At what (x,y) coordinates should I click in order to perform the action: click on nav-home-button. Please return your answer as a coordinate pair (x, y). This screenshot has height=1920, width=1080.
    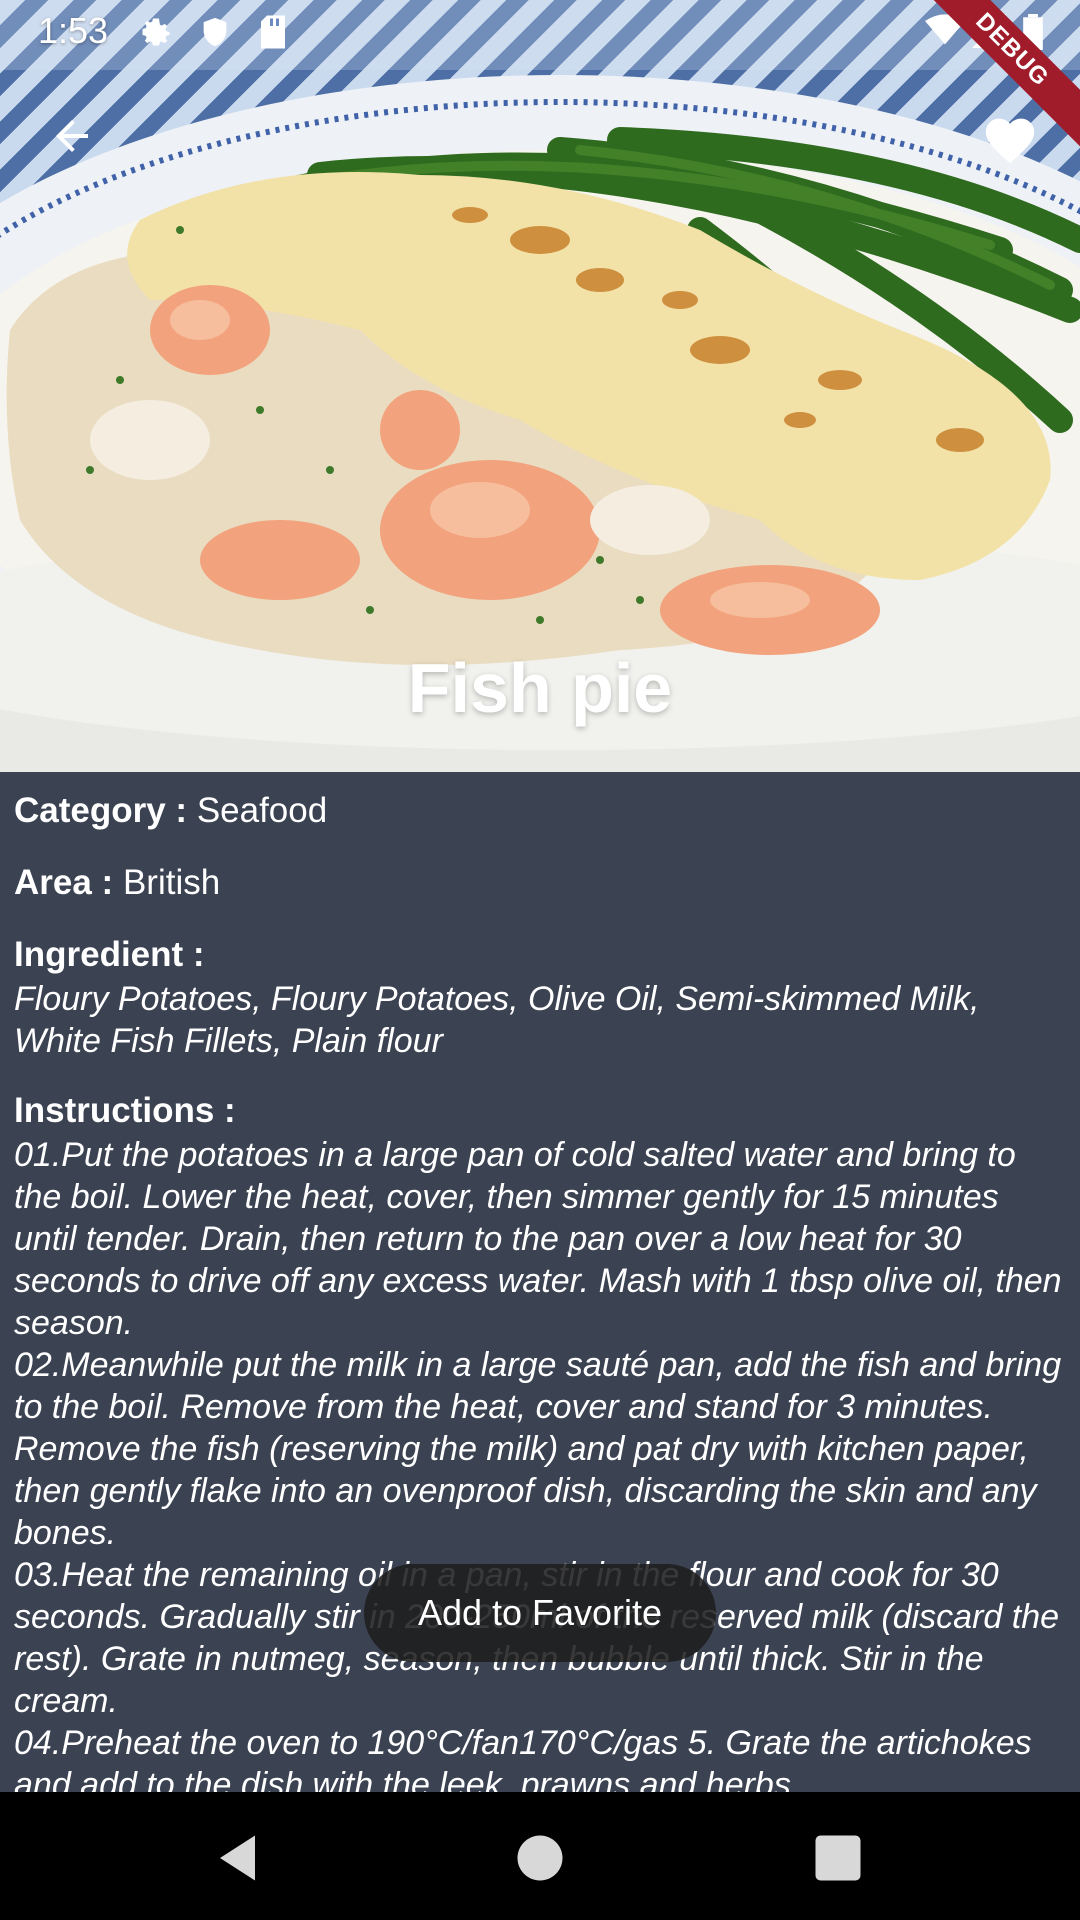
    Looking at the image, I should click on (540, 1858).